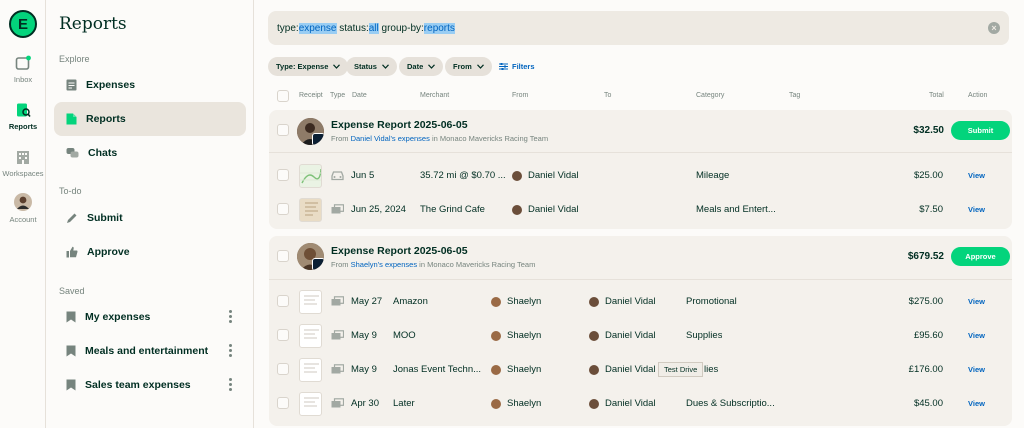 The height and width of the screenshot is (428, 1024). Describe the element at coordinates (980, 256) in the screenshot. I see `approve-button: Approve` at that location.